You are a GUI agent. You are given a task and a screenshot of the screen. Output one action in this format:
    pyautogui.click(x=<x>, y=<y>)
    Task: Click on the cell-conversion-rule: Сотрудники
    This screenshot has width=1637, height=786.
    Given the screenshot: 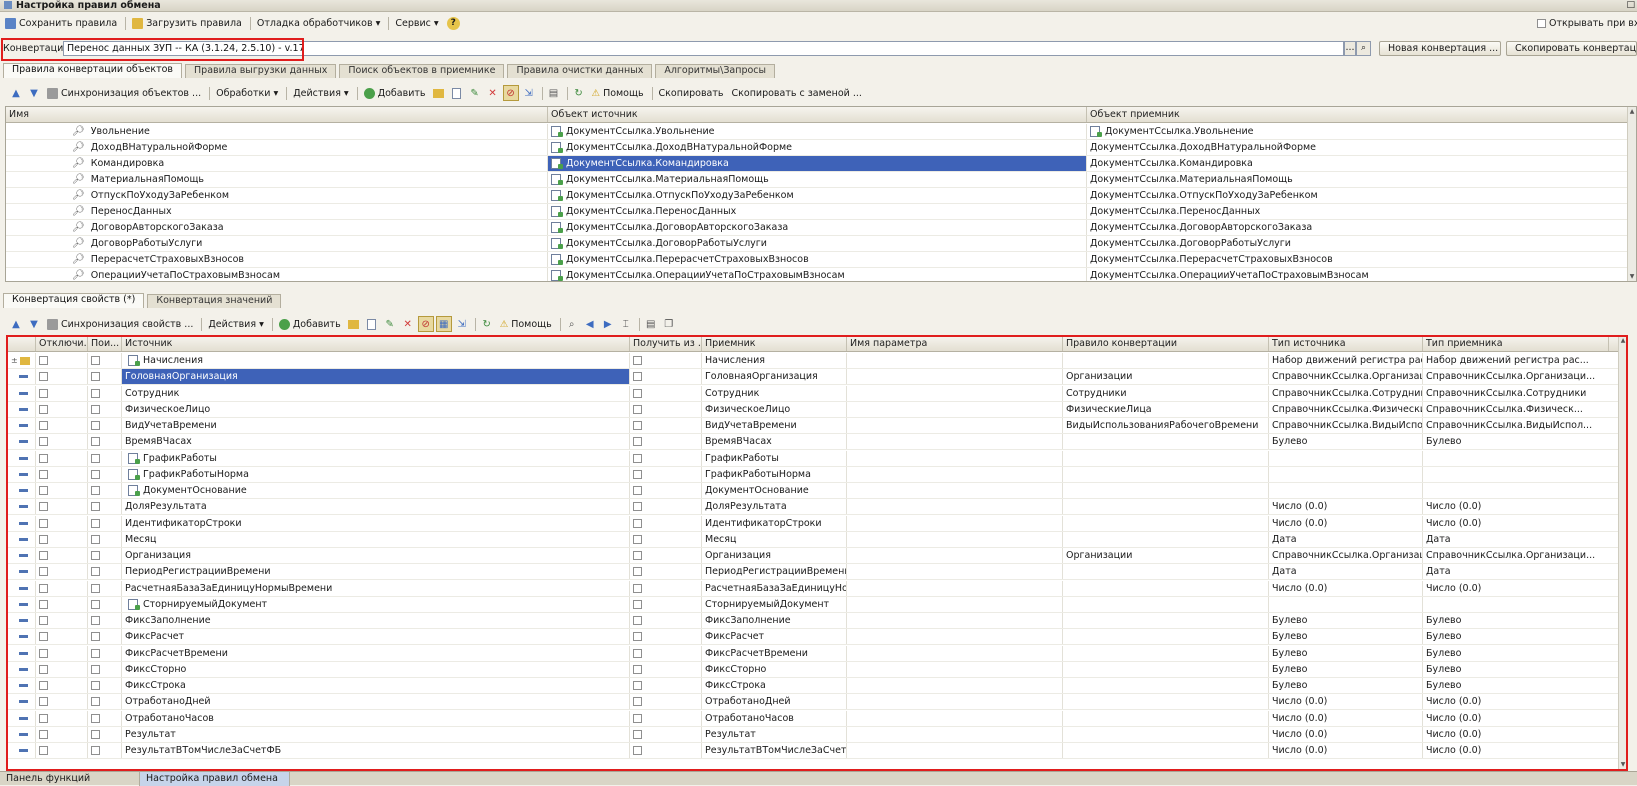 What is the action you would take?
    pyautogui.click(x=1166, y=393)
    